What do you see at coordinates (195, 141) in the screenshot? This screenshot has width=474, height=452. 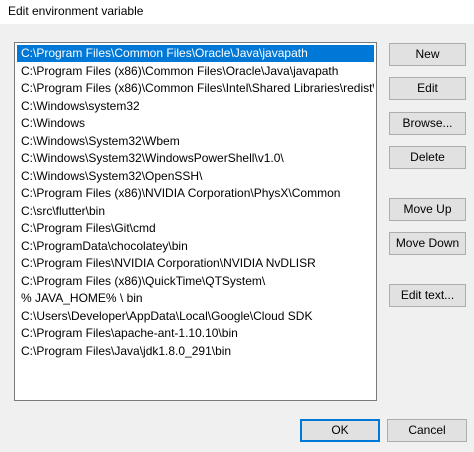 I see `list-item: C:\Windows\System32\Wbem` at bounding box center [195, 141].